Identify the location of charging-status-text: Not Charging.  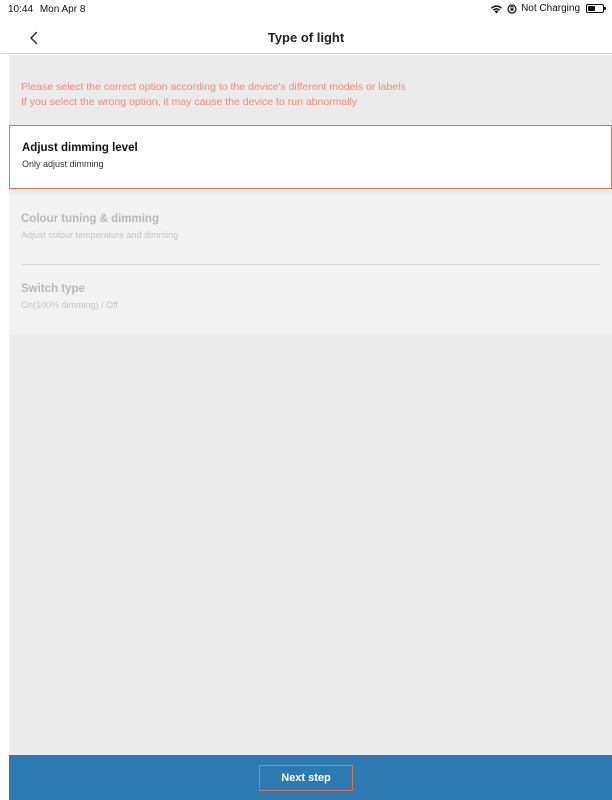
(550, 8).